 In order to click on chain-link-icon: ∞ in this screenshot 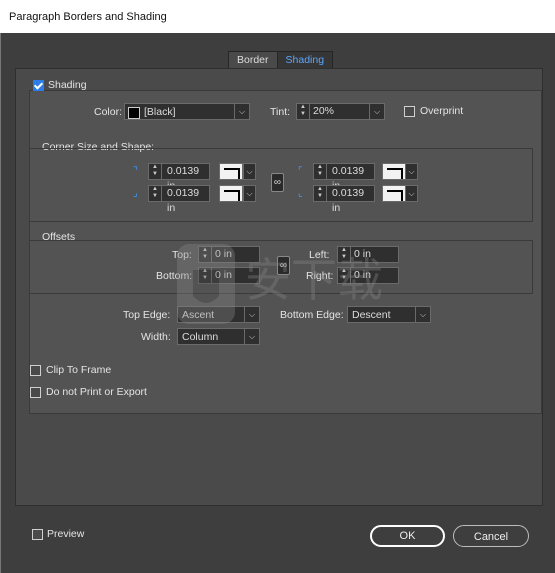, I will do `click(277, 182)`.